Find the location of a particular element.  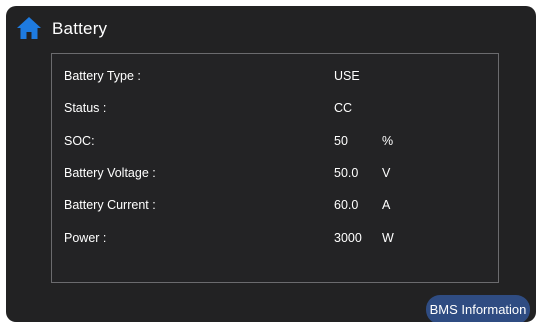

battery-type-value: USE is located at coordinates (347, 76).